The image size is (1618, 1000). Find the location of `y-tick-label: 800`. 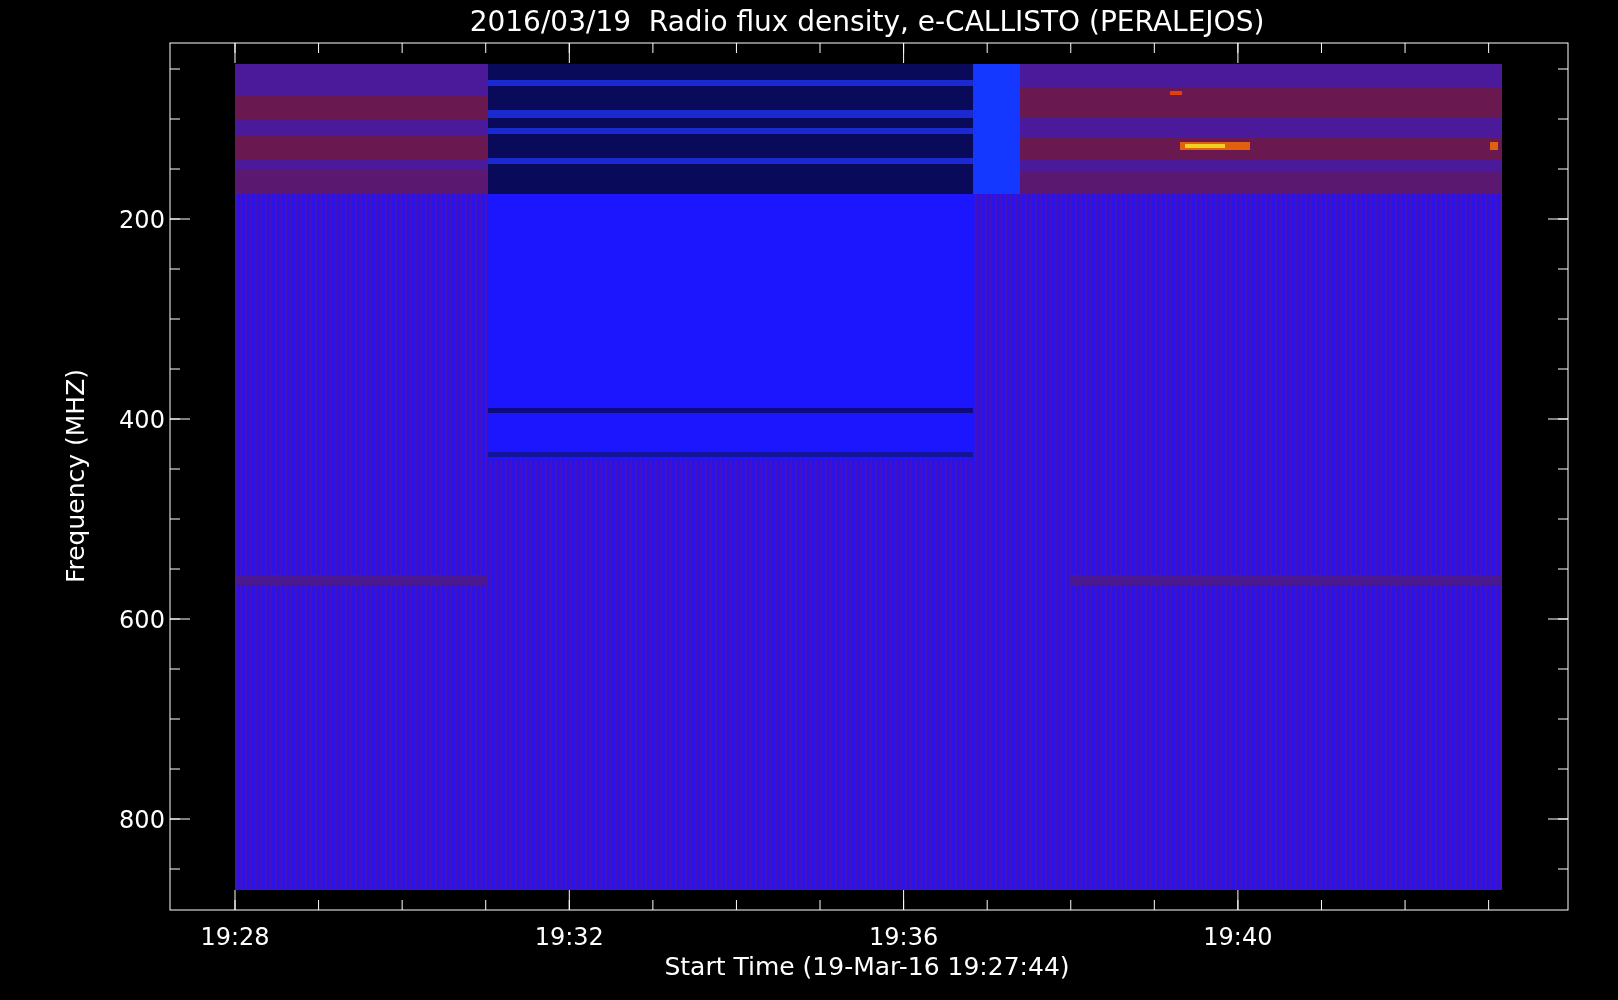

y-tick-label: 800 is located at coordinates (142, 820).